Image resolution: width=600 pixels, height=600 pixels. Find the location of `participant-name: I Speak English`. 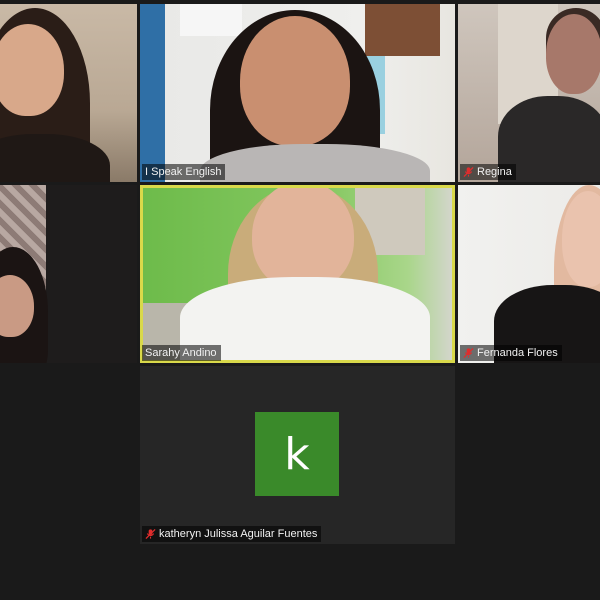

participant-name: I Speak English is located at coordinates (183, 172).